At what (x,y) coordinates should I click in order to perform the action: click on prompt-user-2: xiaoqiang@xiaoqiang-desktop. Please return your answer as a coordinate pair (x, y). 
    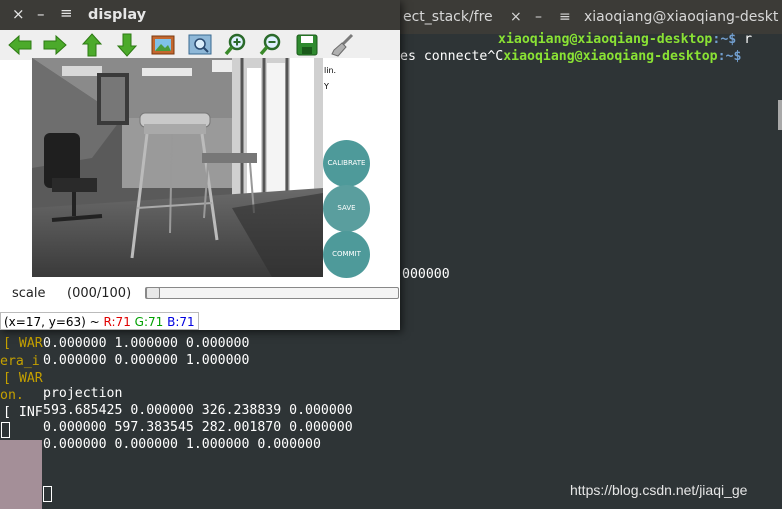
    Looking at the image, I should click on (610, 56).